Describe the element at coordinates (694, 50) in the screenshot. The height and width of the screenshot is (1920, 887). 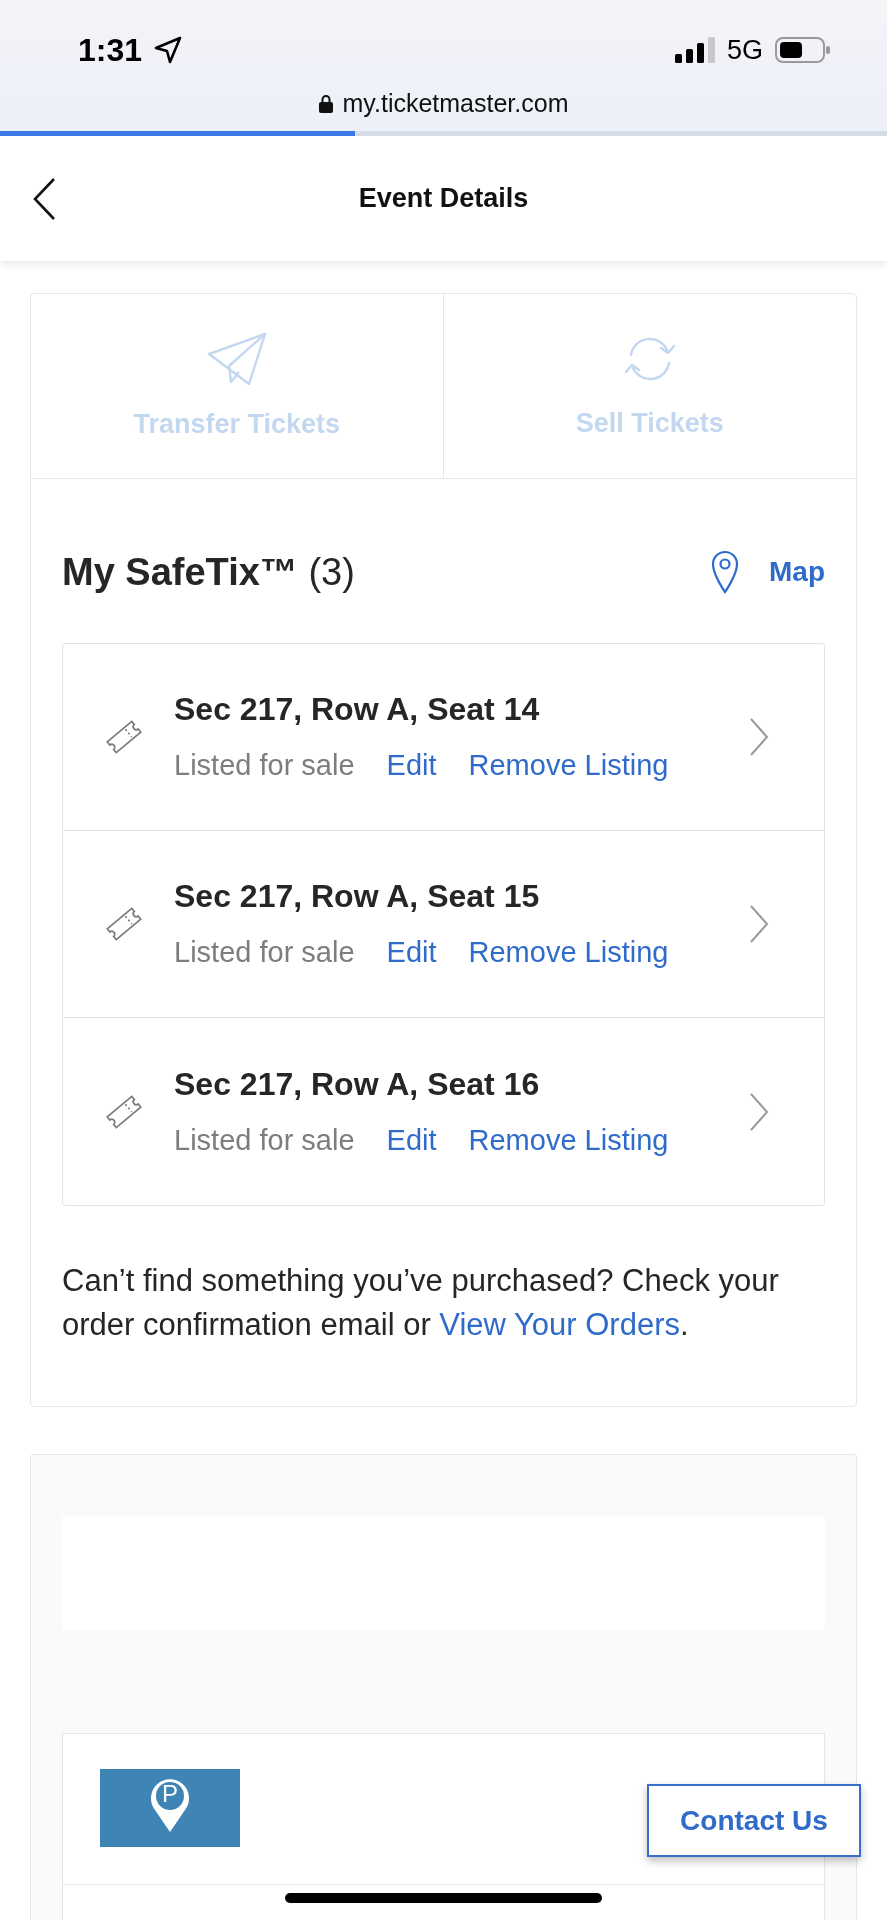
I see `signal-icon` at that location.